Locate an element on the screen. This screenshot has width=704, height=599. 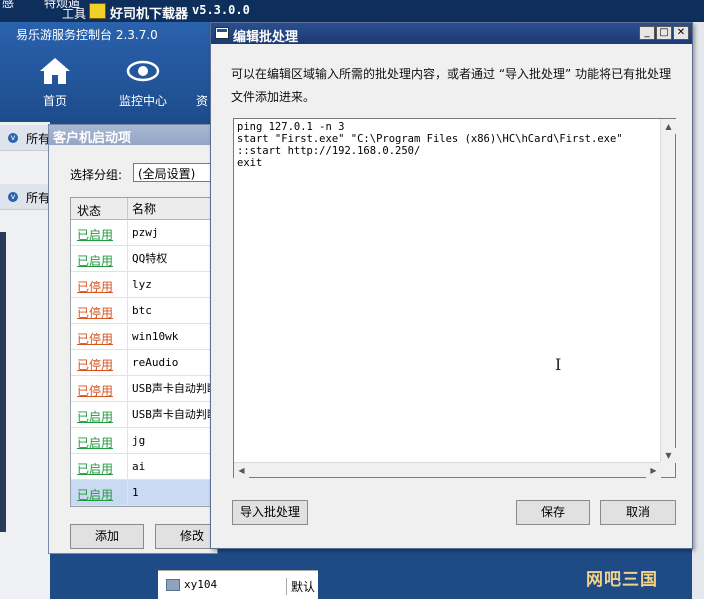
startup-item-name: lyz is located at coordinates (139, 285).